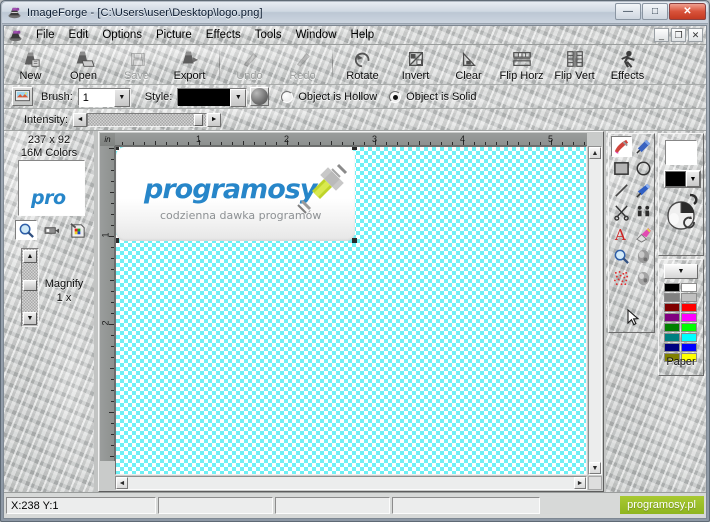  Describe the element at coordinates (189, 64) in the screenshot. I see `toolbar-export-button: Export` at that location.